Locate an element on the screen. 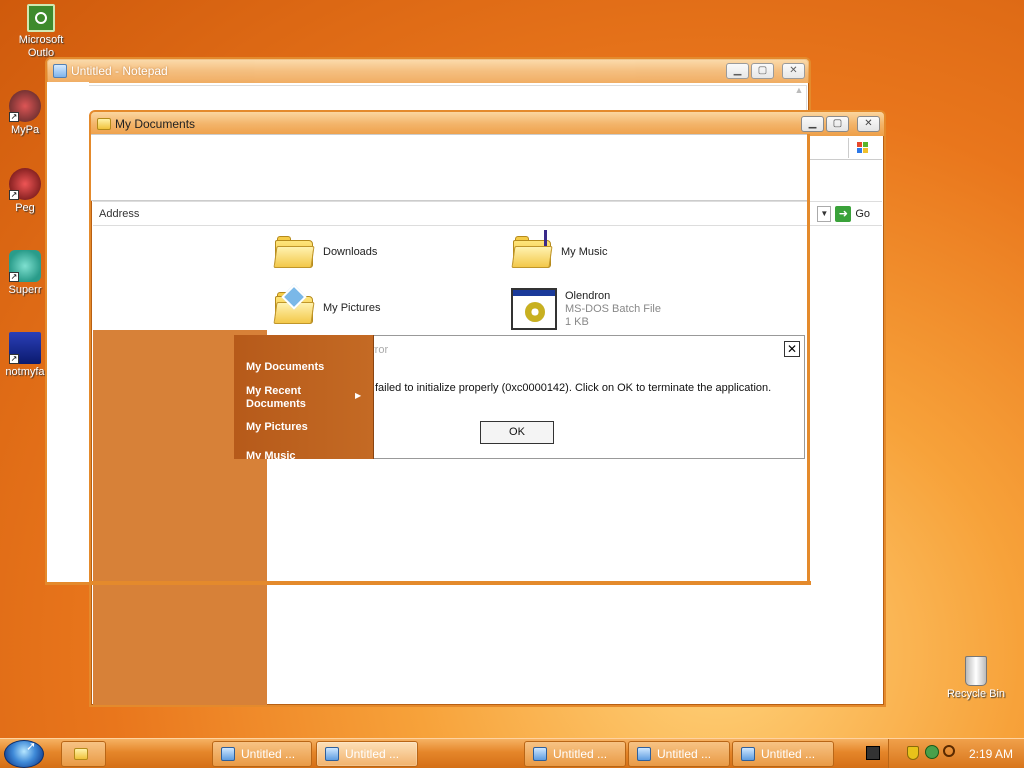  start-button is located at coordinates (24, 754).